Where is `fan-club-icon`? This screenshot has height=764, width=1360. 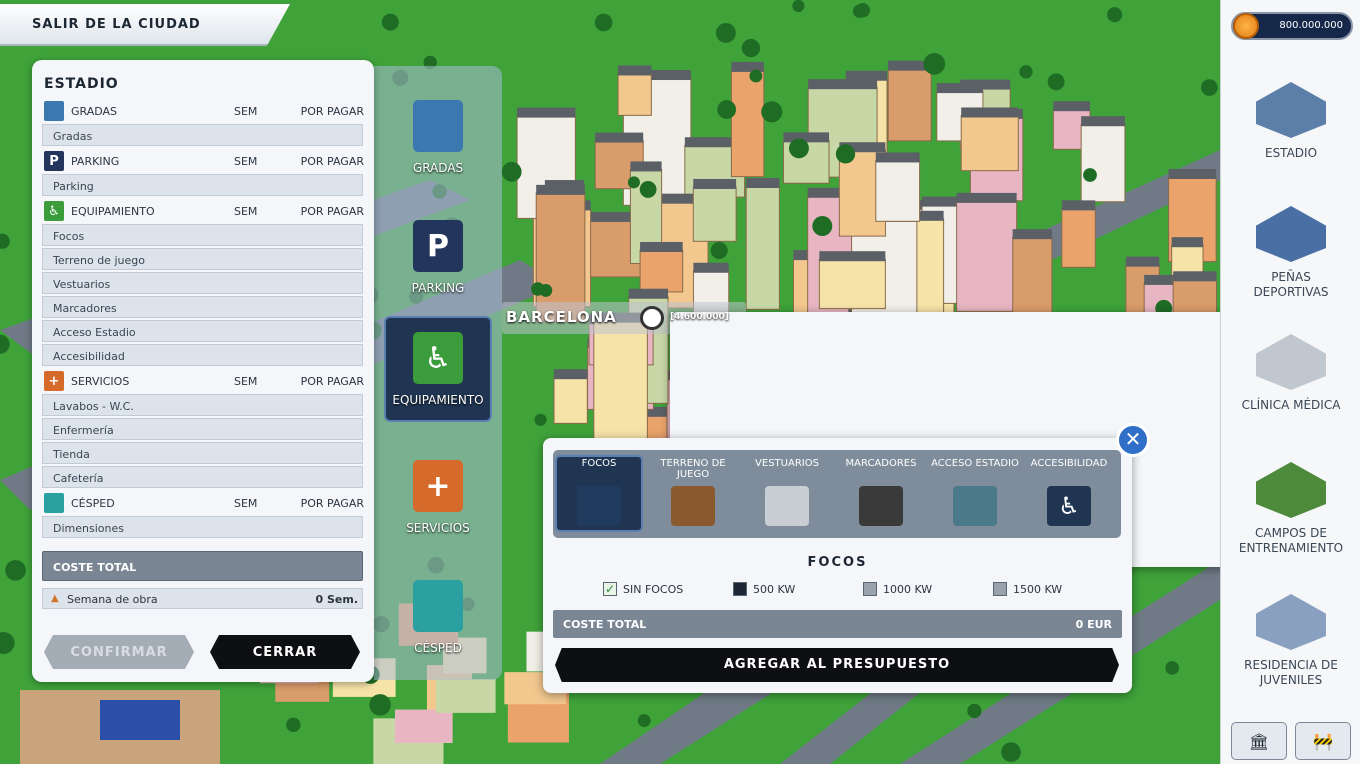 fan-club-icon is located at coordinates (1291, 234).